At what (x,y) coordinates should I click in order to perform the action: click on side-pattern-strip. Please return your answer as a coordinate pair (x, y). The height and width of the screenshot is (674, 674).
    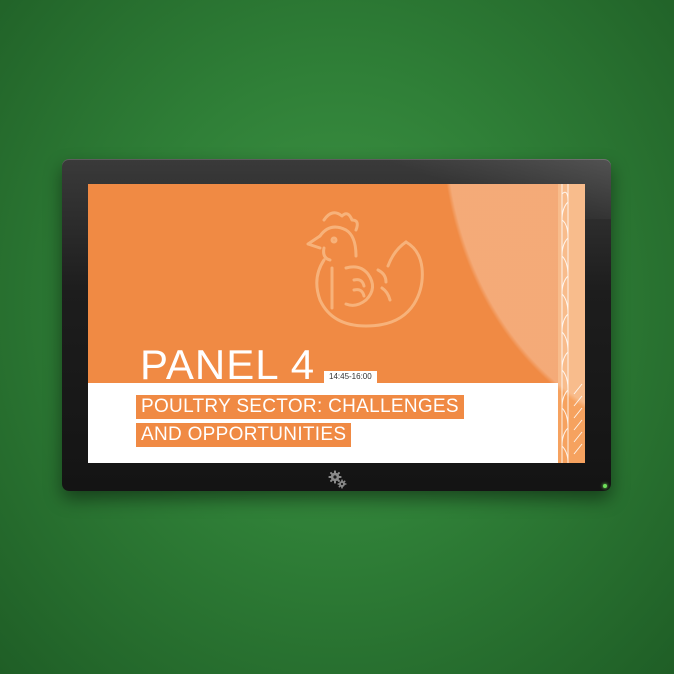
    Looking at the image, I should click on (571, 323).